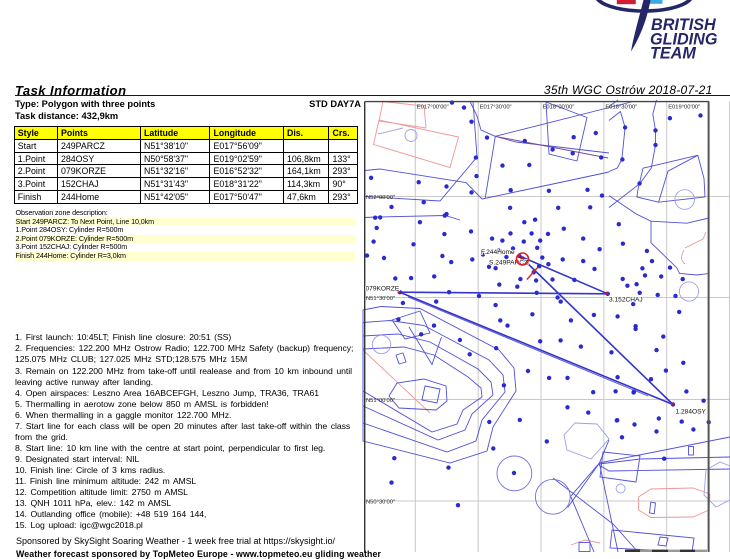 Image resolution: width=730 pixels, height=559 pixels. Describe the element at coordinates (559, 108) in the screenshot. I see `svg-text: E018°00'00"` at that location.